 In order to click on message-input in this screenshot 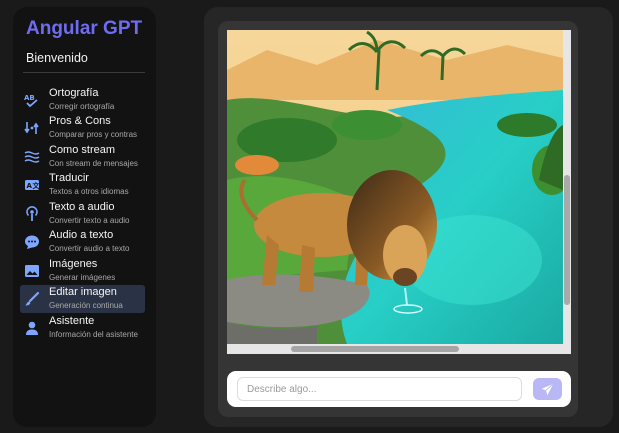, I will do `click(379, 389)`.